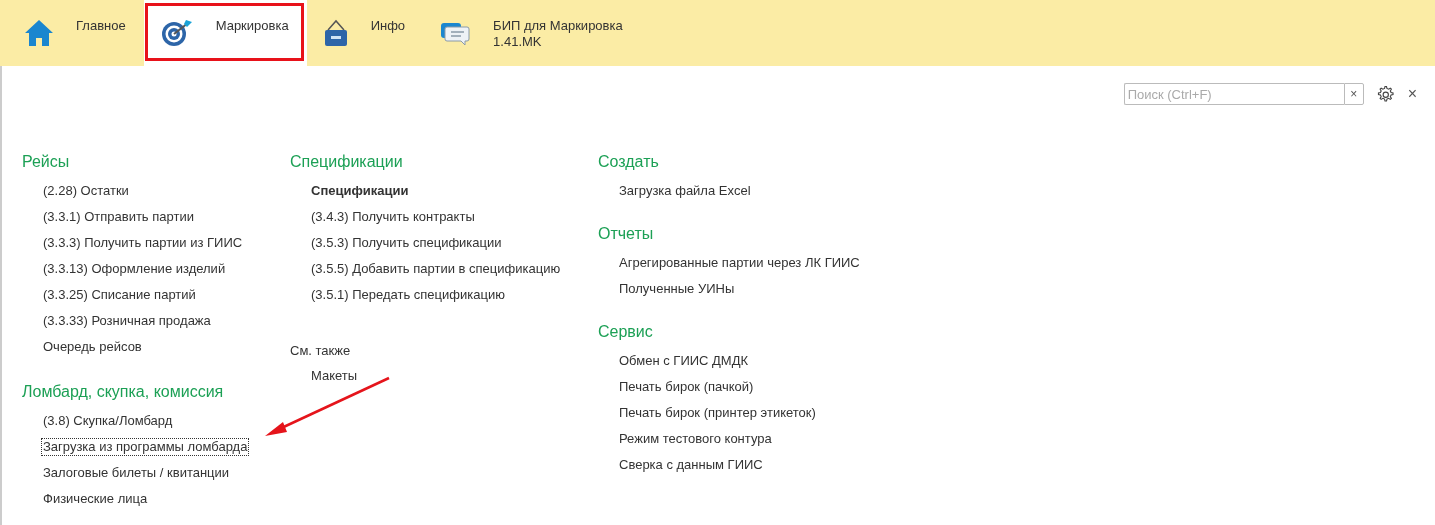 Image resolution: width=1435 pixels, height=525 pixels. Describe the element at coordinates (626, 332) in the screenshot. I see `group-heading: Сервис` at that location.